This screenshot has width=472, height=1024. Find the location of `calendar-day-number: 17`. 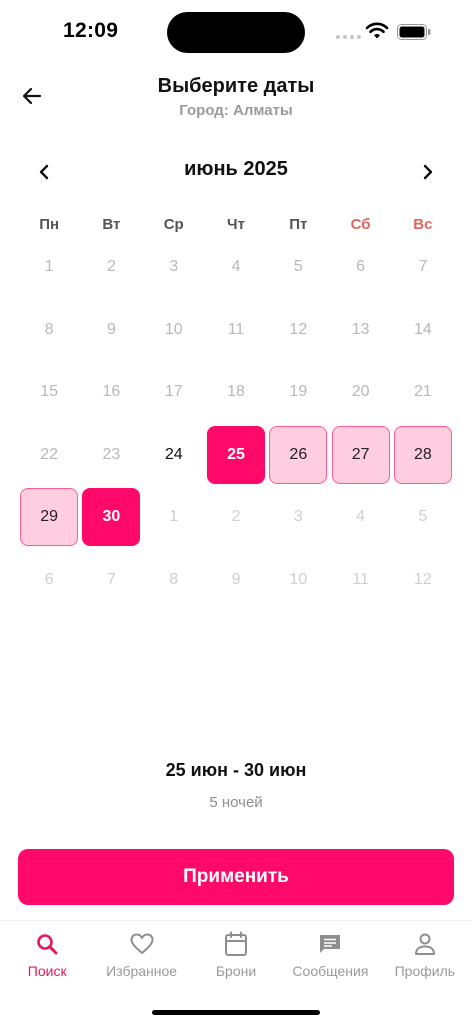

calendar-day-number: 17 is located at coordinates (173, 392).